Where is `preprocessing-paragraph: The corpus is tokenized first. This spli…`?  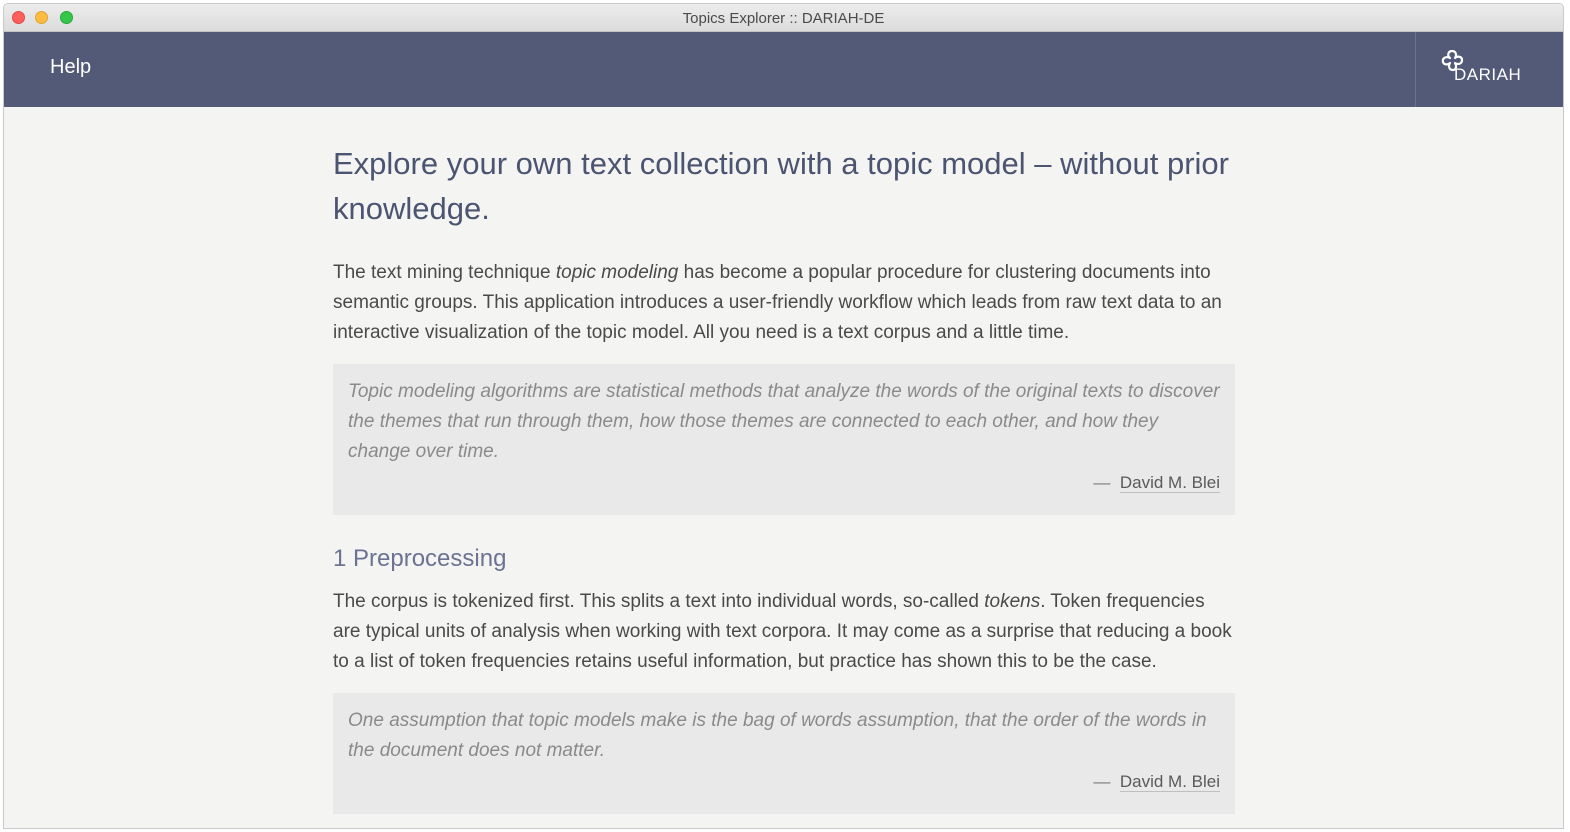 preprocessing-paragraph: The corpus is tokenized first. This spli… is located at coordinates (784, 632).